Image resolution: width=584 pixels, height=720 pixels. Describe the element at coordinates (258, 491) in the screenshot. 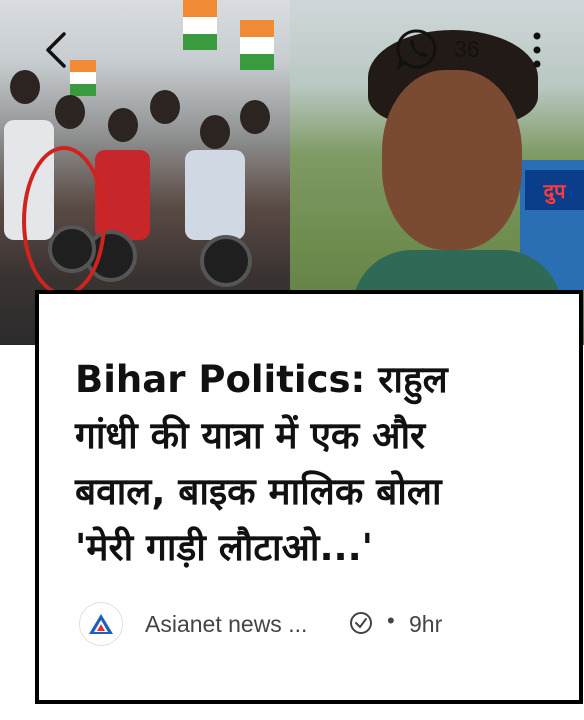

I see `headline-line: बवाल, बाइक मालिक बोला` at that location.